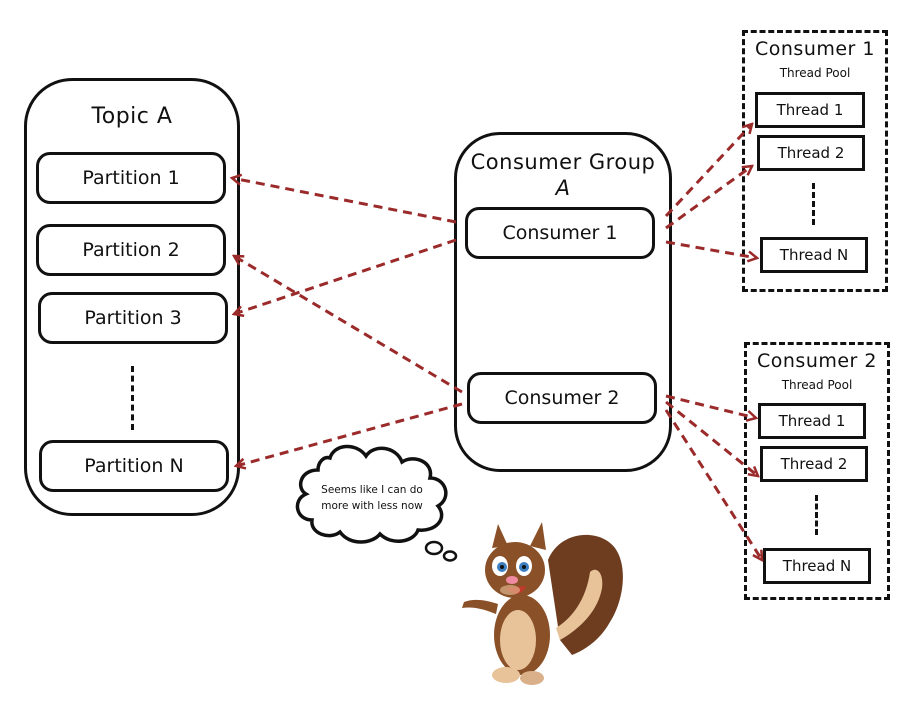 This screenshot has height=703, width=917. What do you see at coordinates (132, 116) in the screenshot?
I see `topic-title: Topic A` at bounding box center [132, 116].